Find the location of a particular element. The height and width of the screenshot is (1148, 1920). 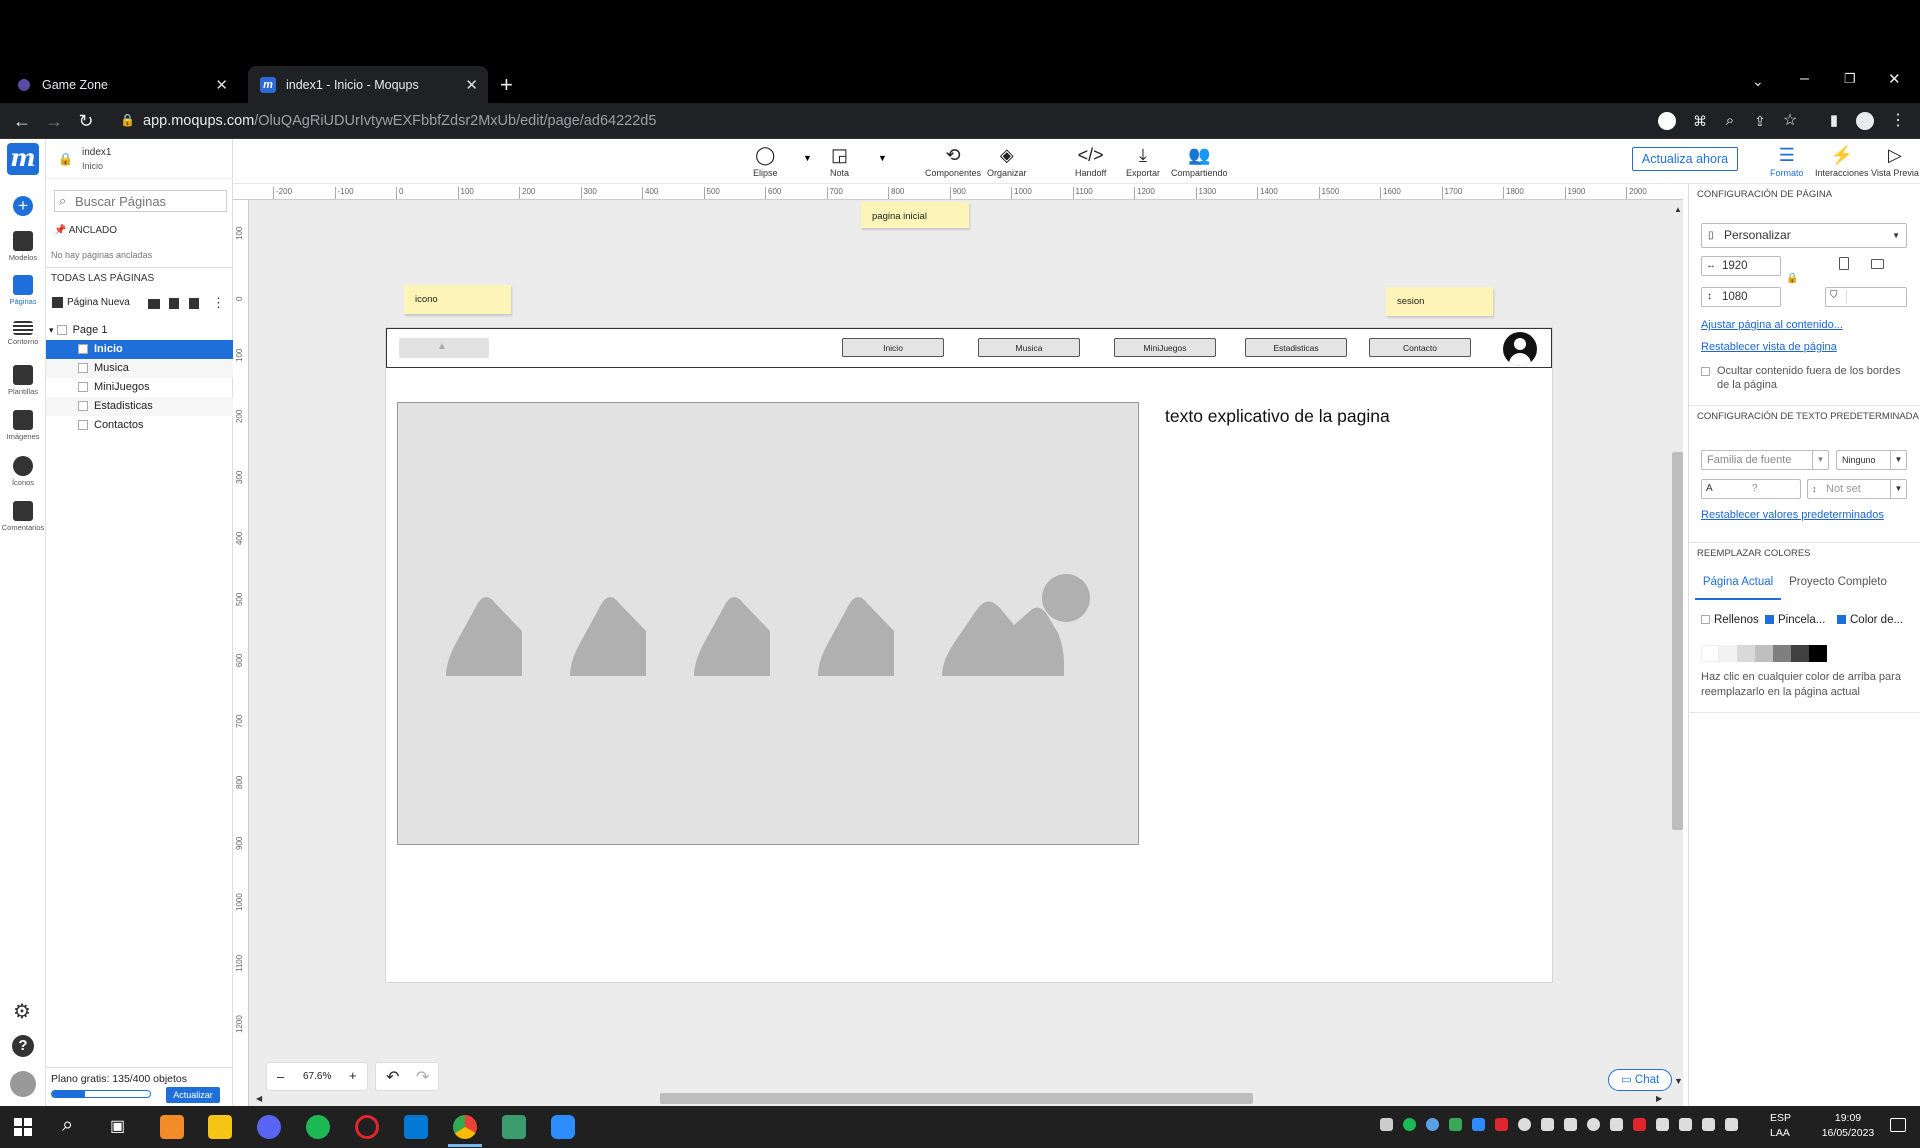

page-list-item: MiniJuegos is located at coordinates (139, 387).